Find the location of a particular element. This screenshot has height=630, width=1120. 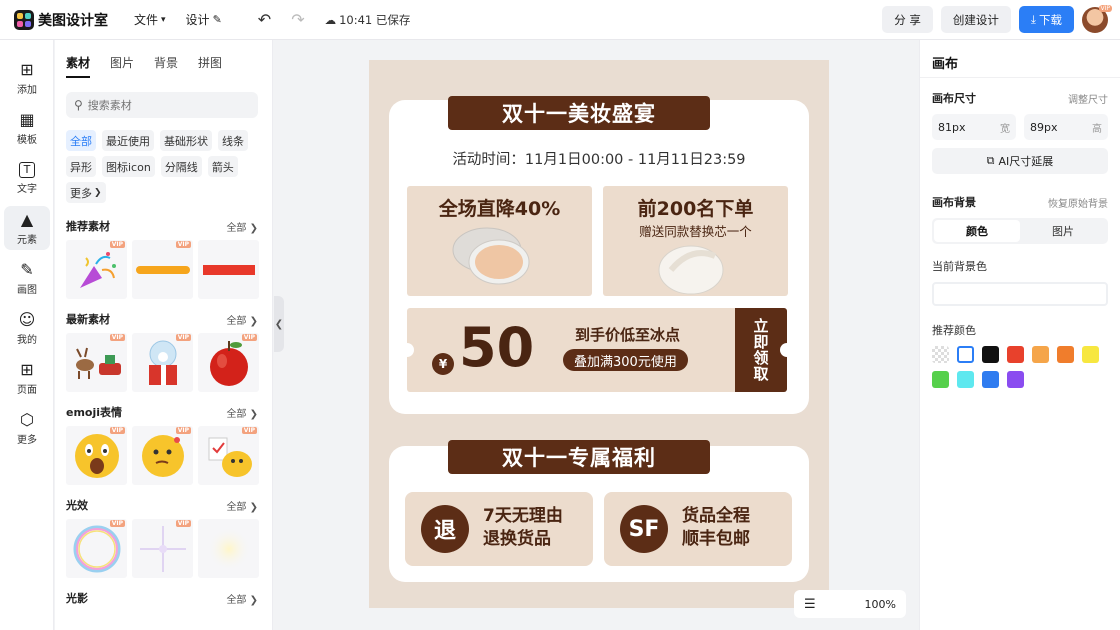

bg-image-tab: 图片 is located at coordinates (1063, 231).